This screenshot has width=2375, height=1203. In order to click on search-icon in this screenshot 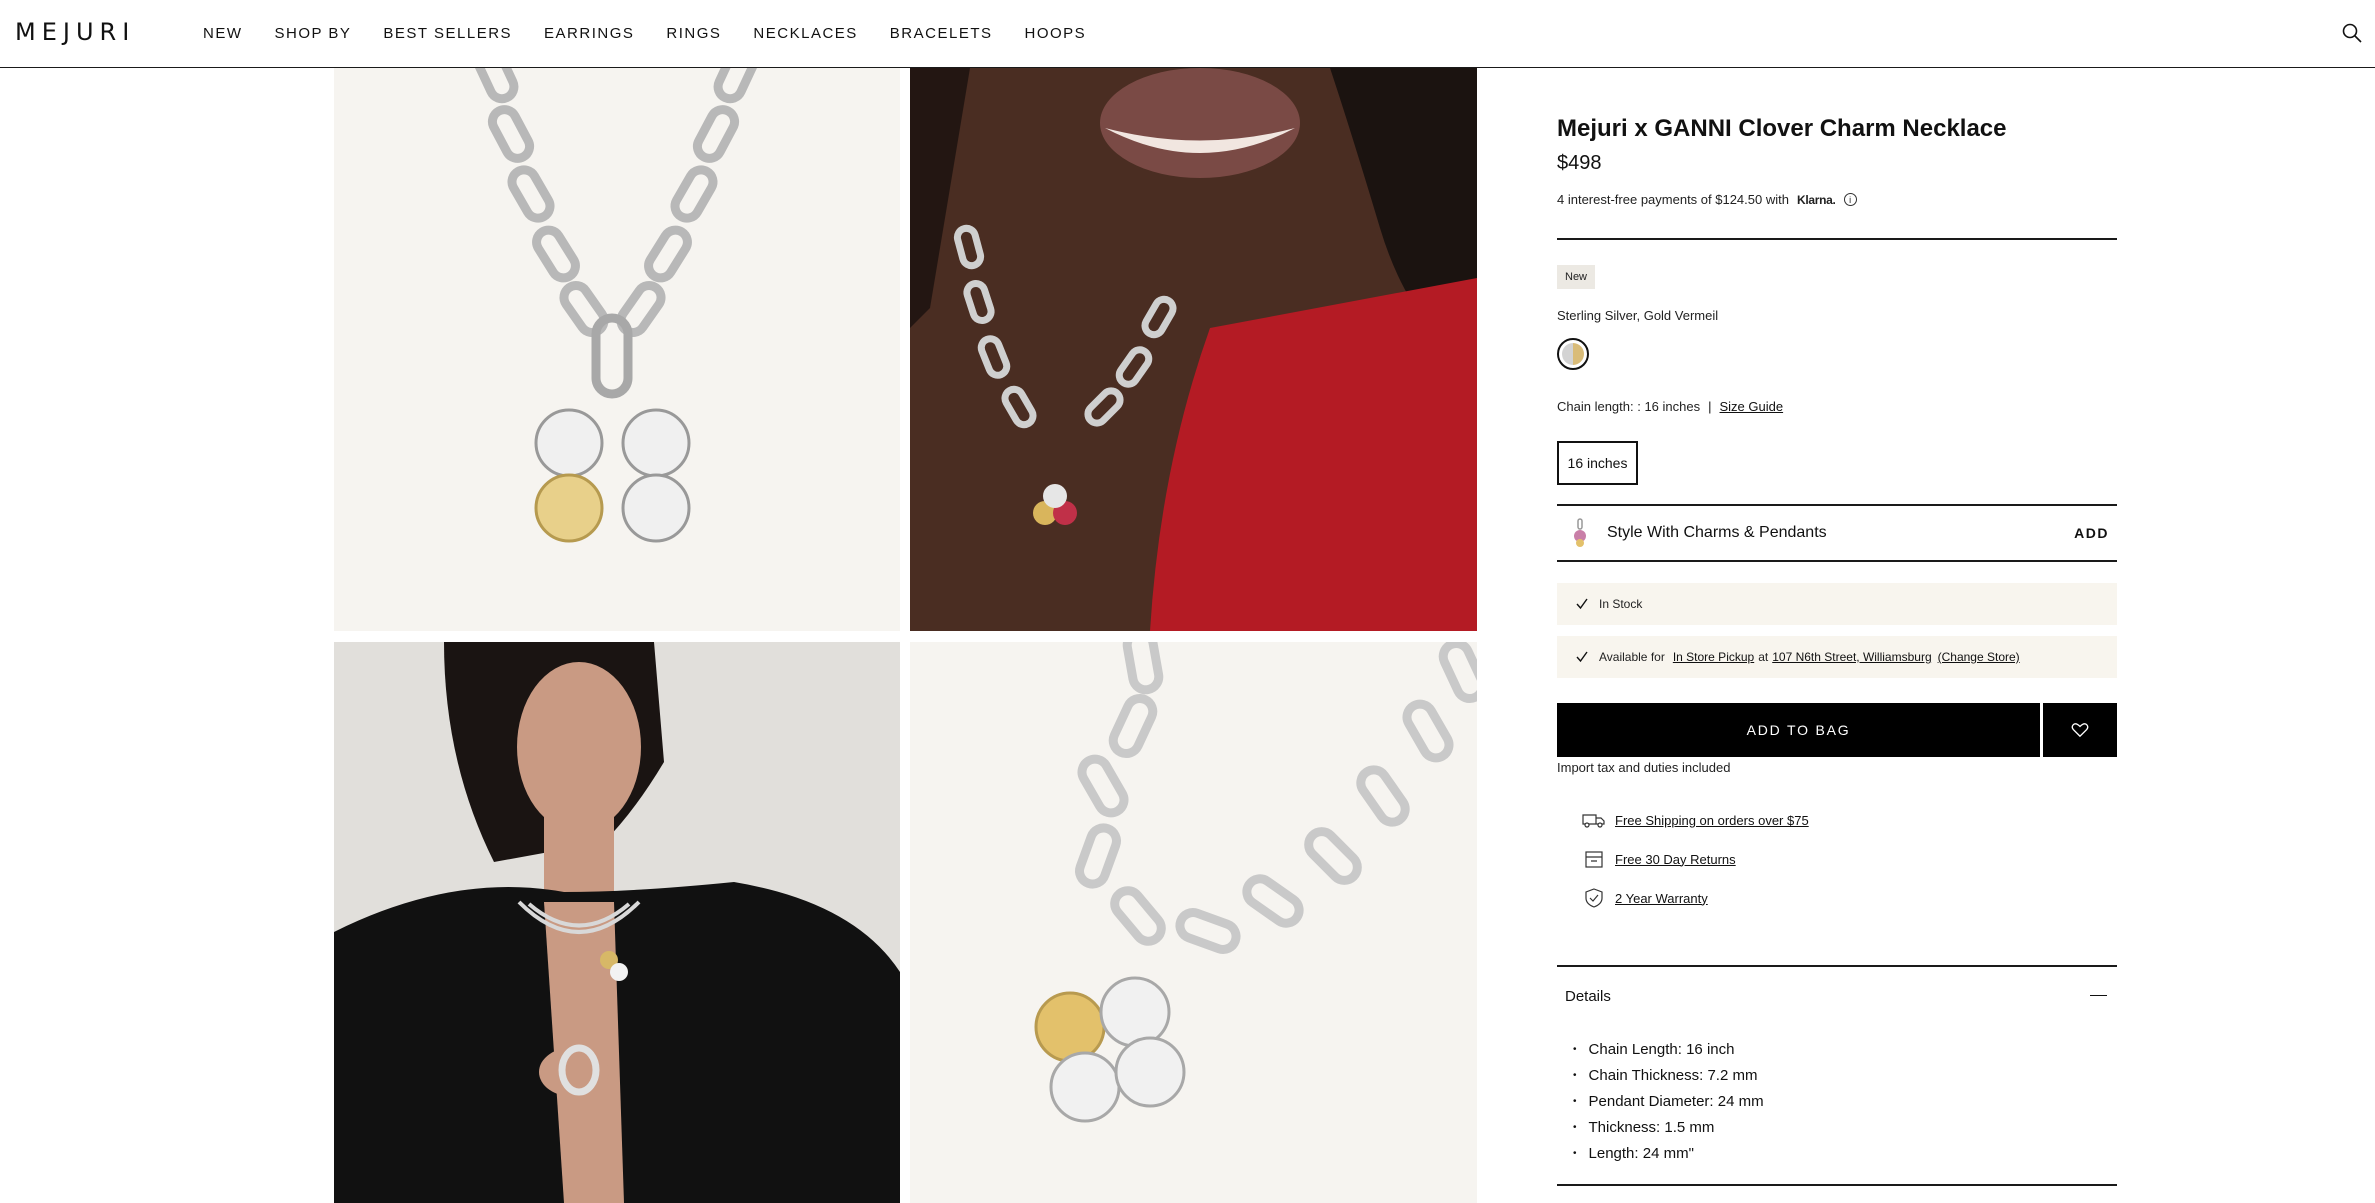, I will do `click(2352, 33)`.